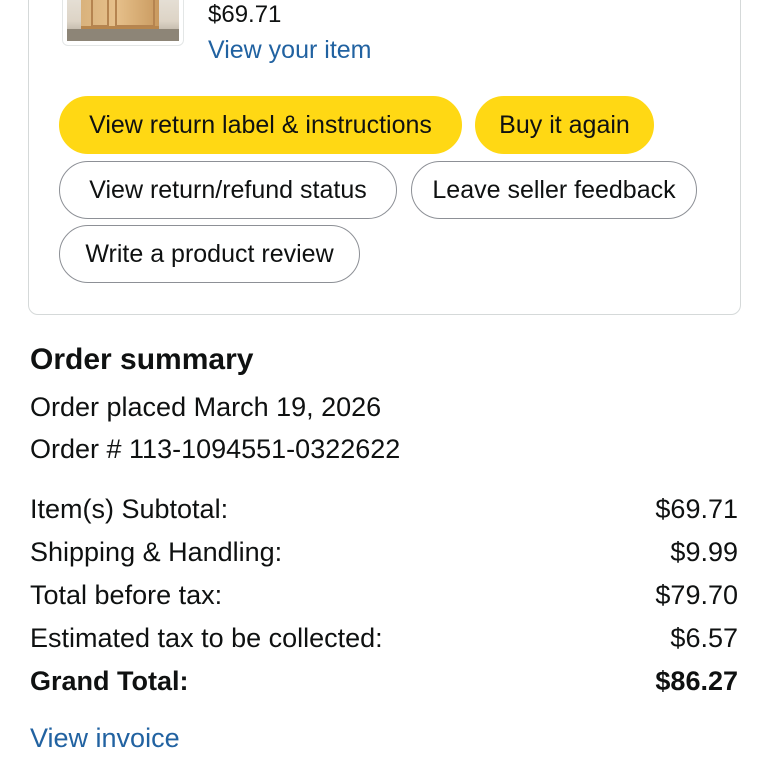 This screenshot has height=768, width=768. I want to click on shipping-row: Shipping & Handling: $9.99, so click(384, 552).